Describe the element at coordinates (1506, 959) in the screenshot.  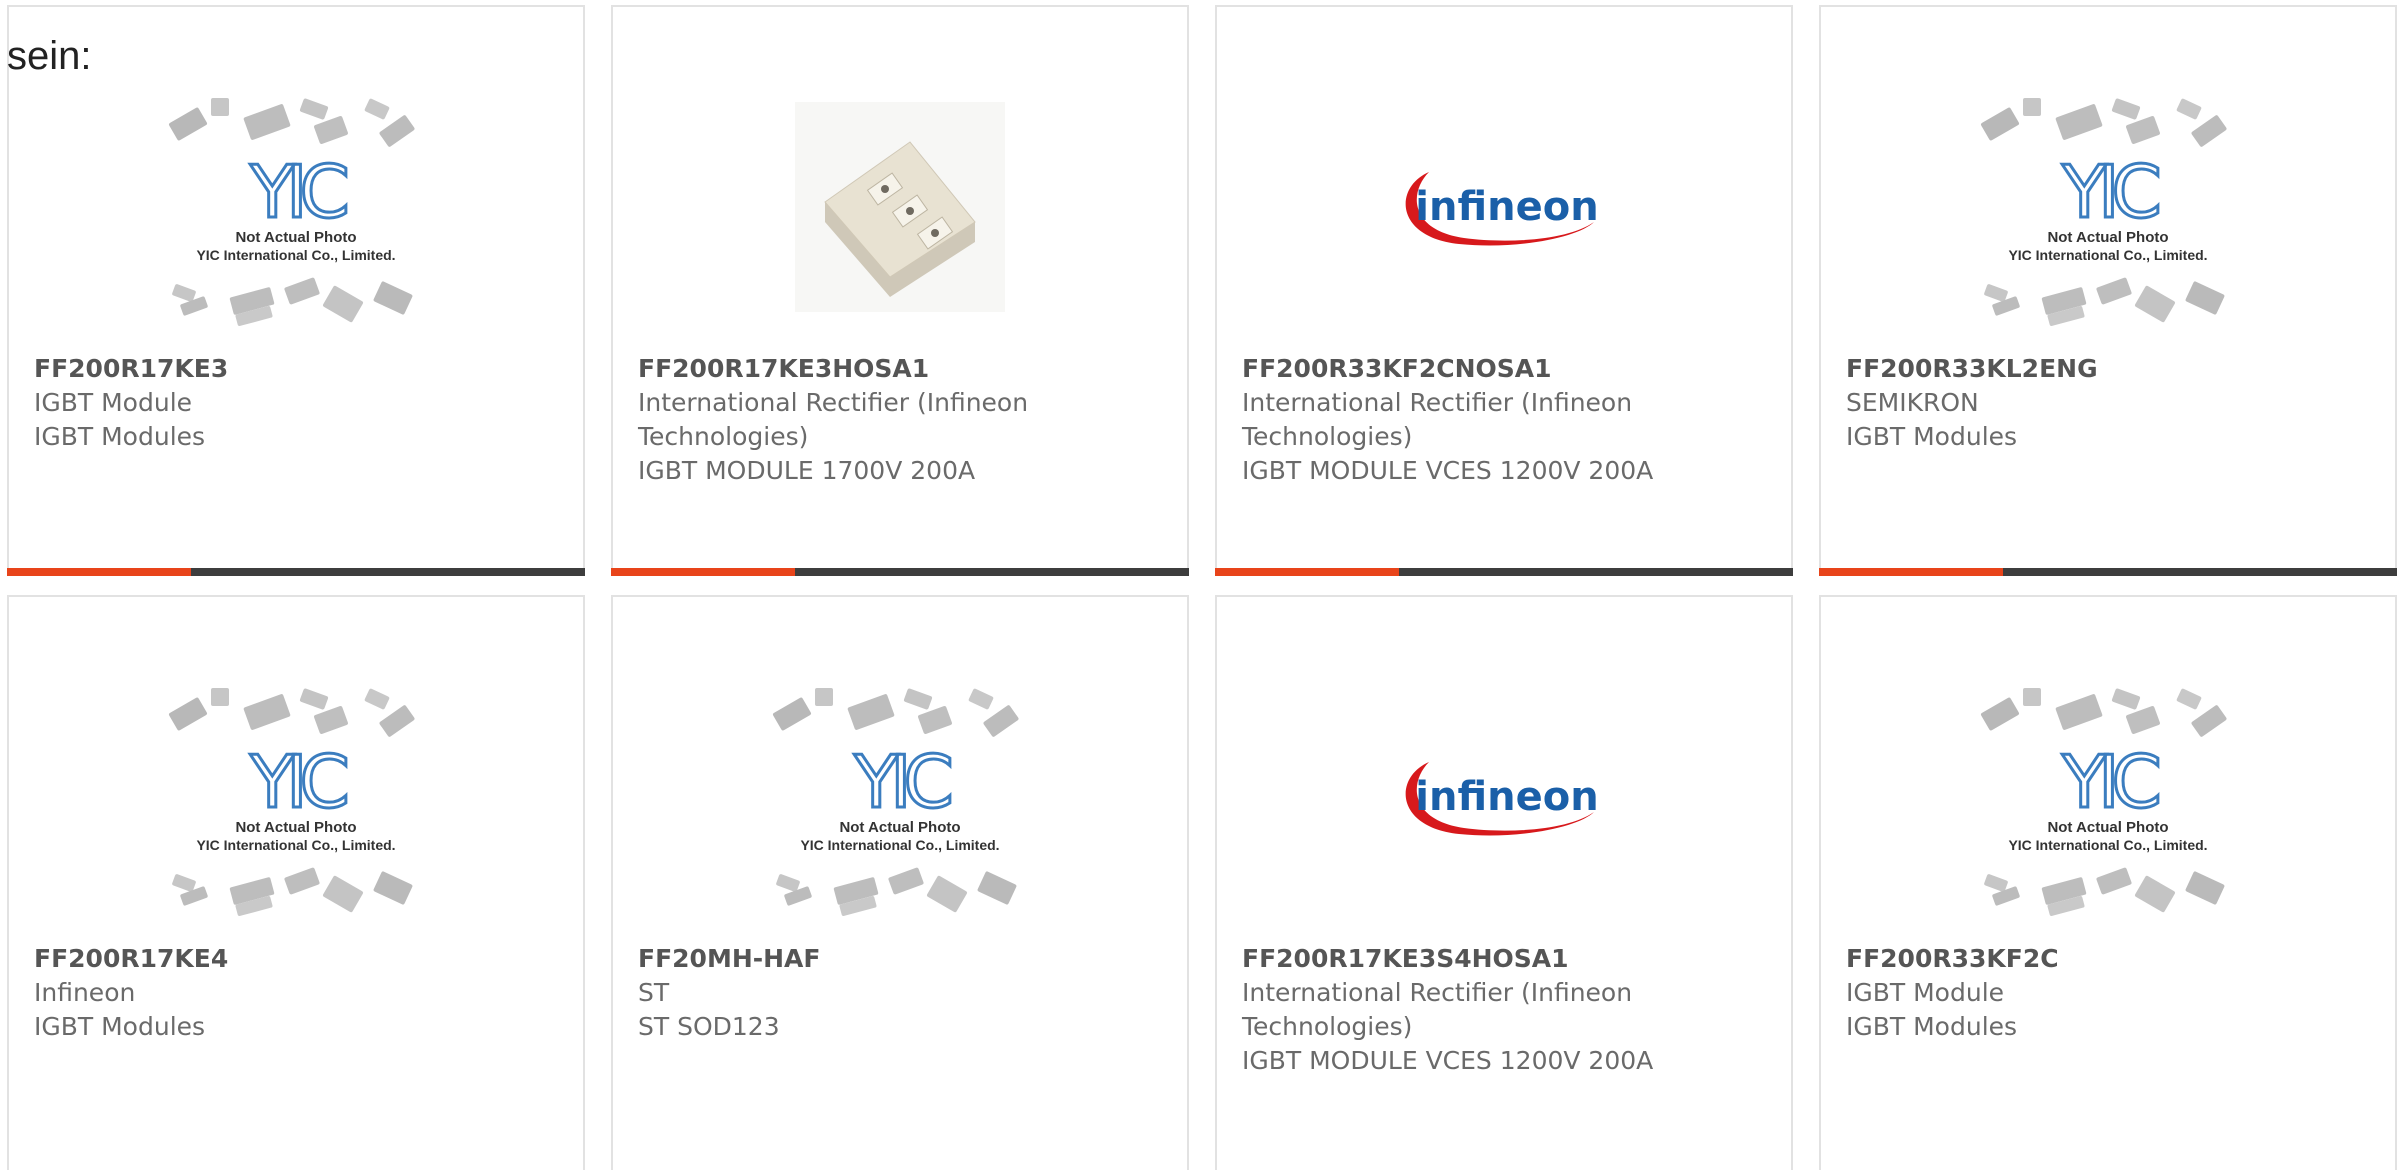
I see `part-number-link: FF200R17KE3S4HOSA1` at that location.